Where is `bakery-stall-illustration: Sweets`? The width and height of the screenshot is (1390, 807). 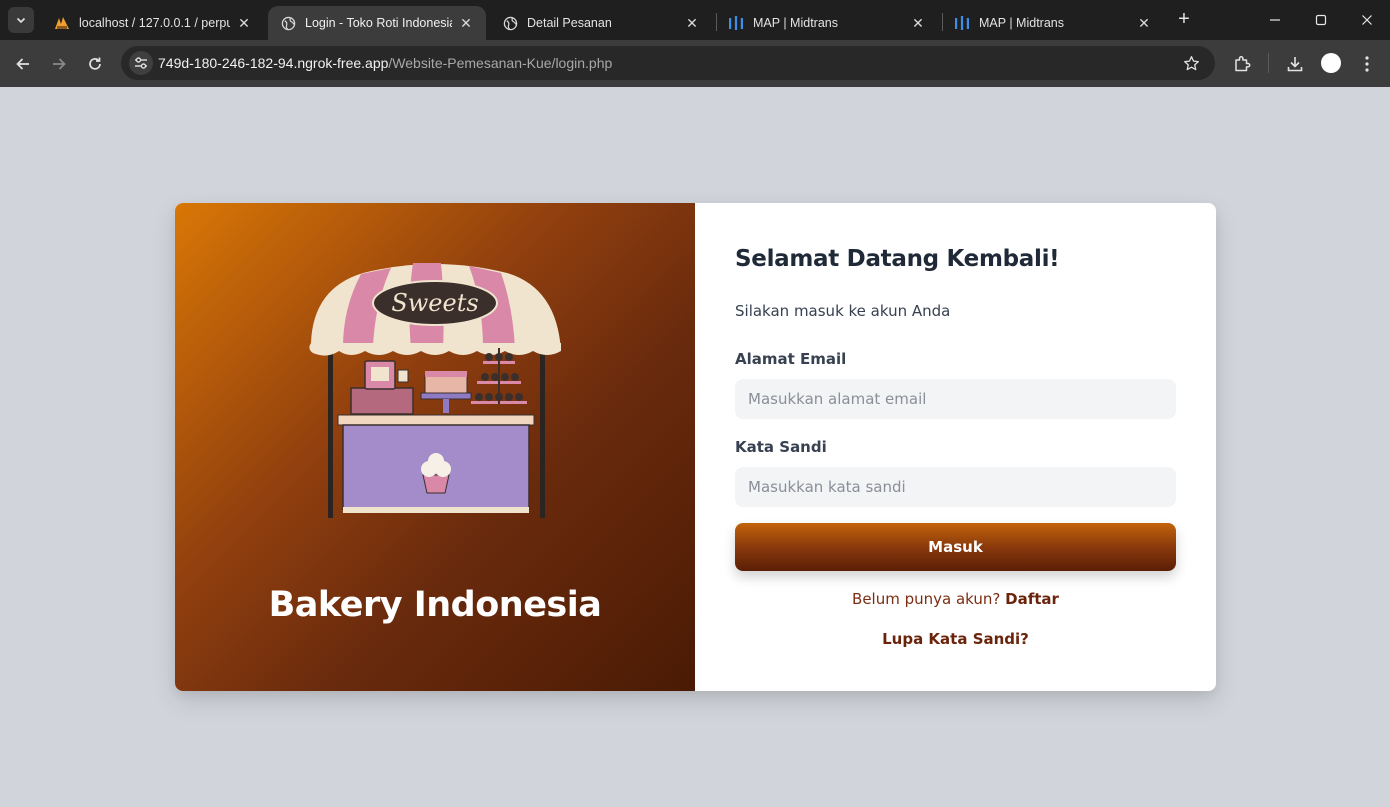
bakery-stall-illustration: Sweets is located at coordinates (435, 390).